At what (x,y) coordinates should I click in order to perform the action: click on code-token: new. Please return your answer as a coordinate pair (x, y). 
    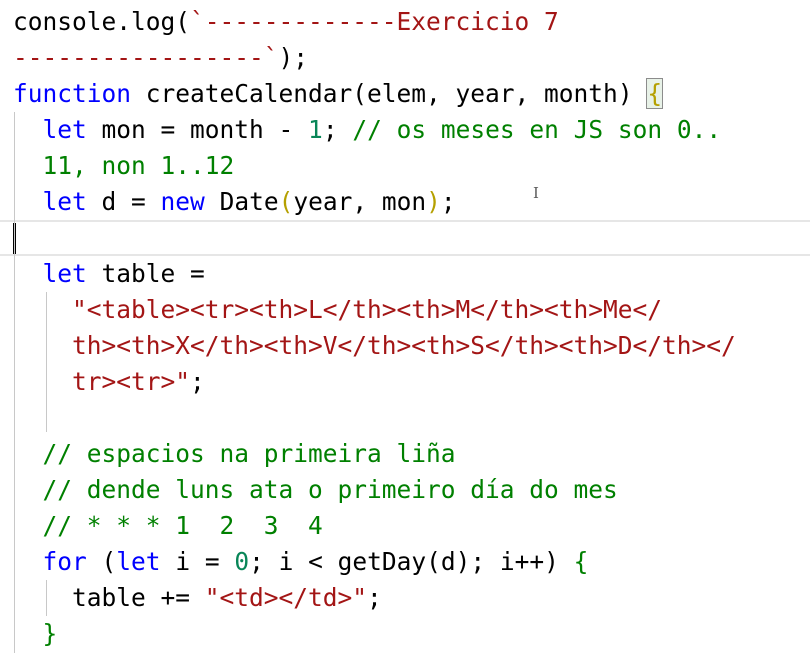
    Looking at the image, I should click on (182, 201).